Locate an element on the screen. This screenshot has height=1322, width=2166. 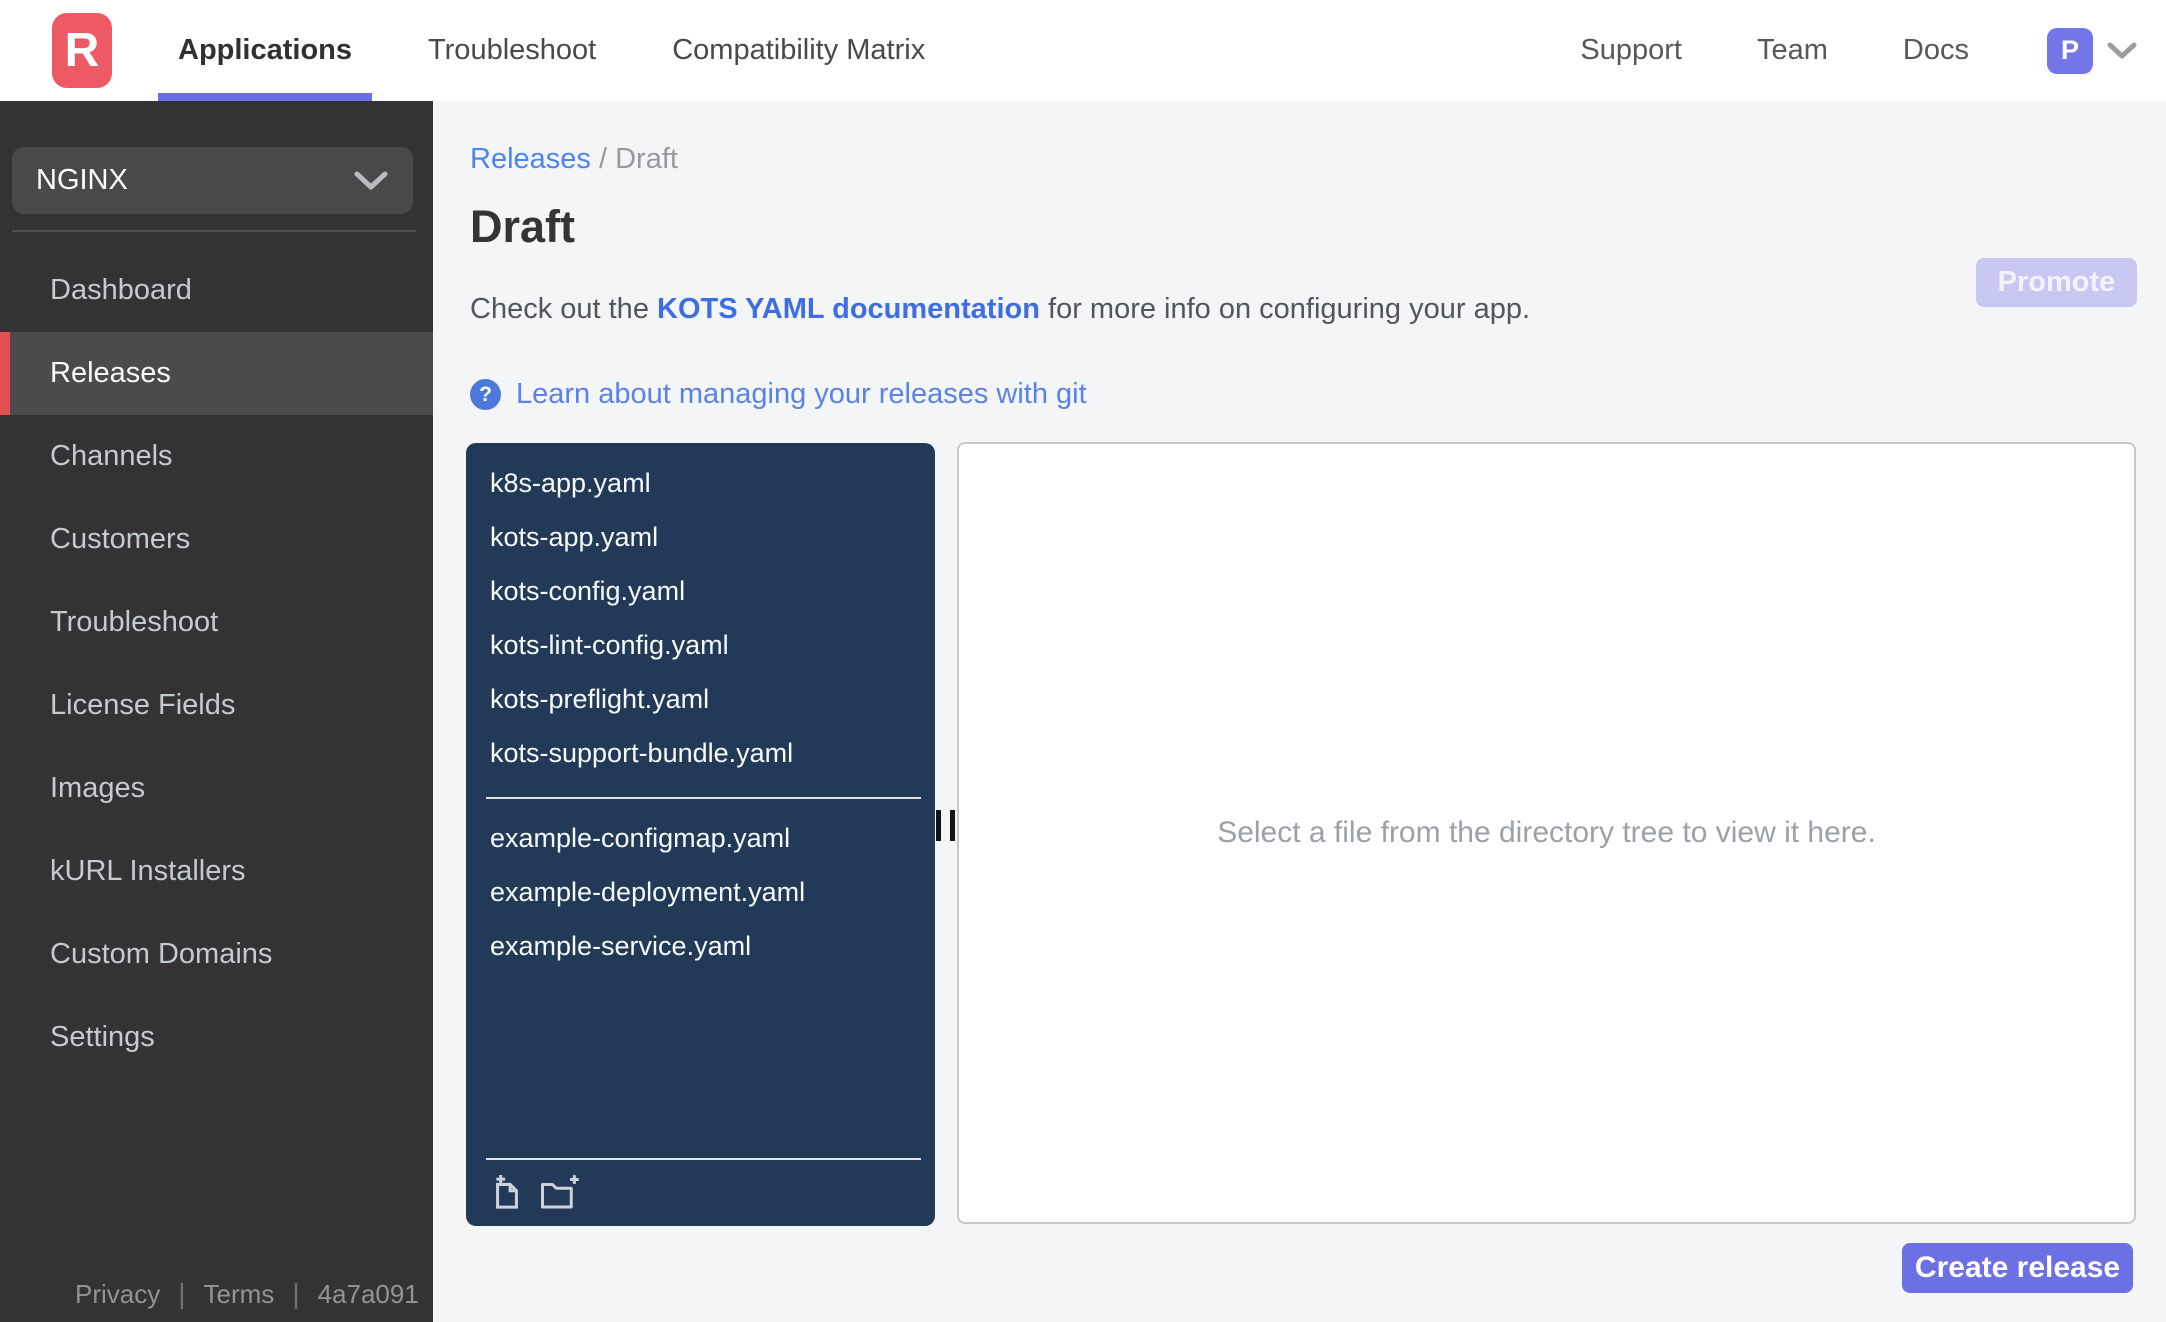
sidebar-item-license-fields: License Fields is located at coordinates (216, 705).